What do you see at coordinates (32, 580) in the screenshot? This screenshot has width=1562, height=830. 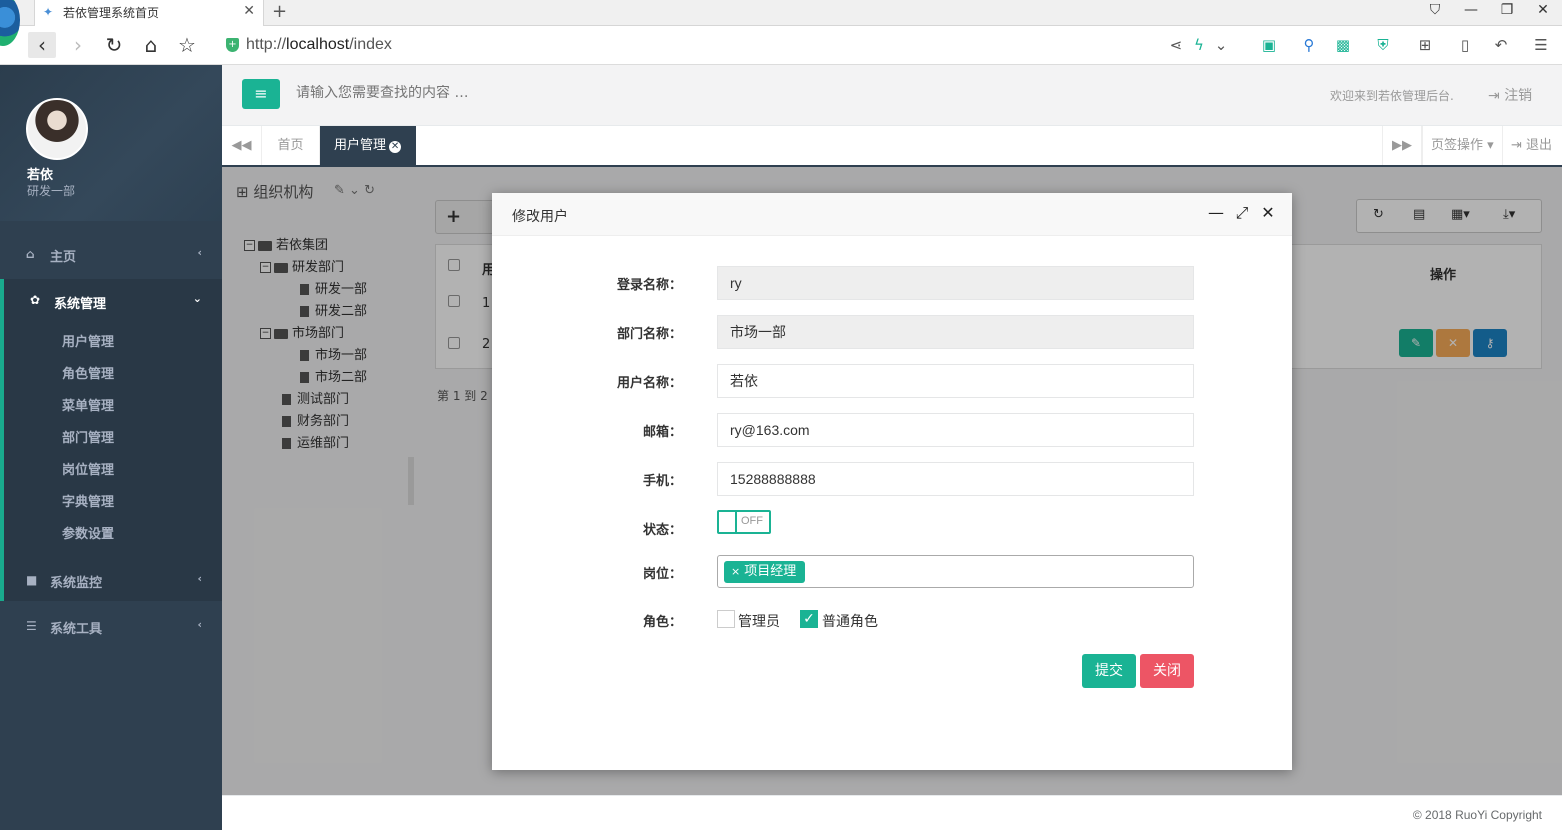 I see `video-icon: ■` at bounding box center [32, 580].